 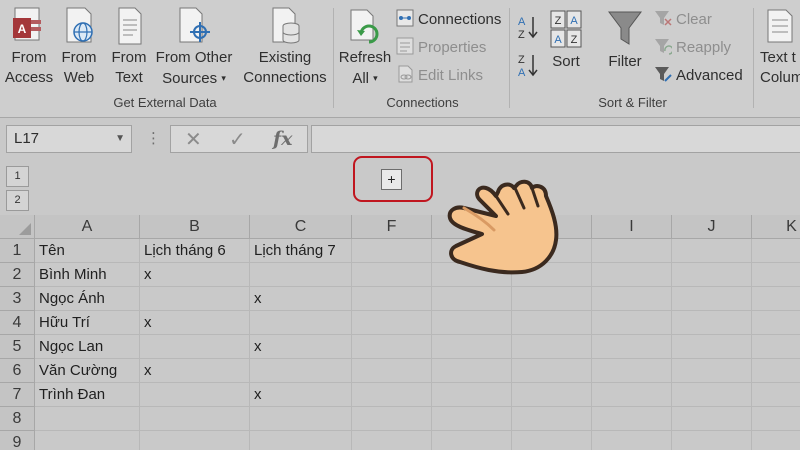 I want to click on row-header: 9, so click(x=17, y=440).